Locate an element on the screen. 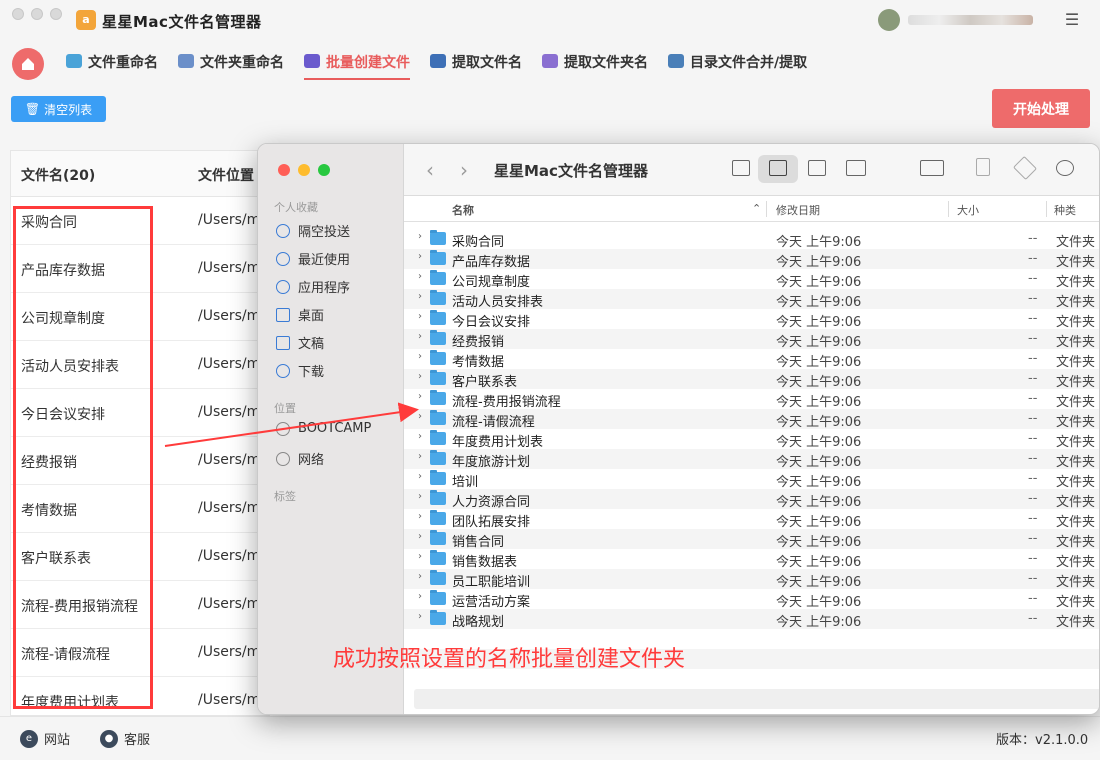 The width and height of the screenshot is (1100, 760). rename-icon is located at coordinates (74, 61).